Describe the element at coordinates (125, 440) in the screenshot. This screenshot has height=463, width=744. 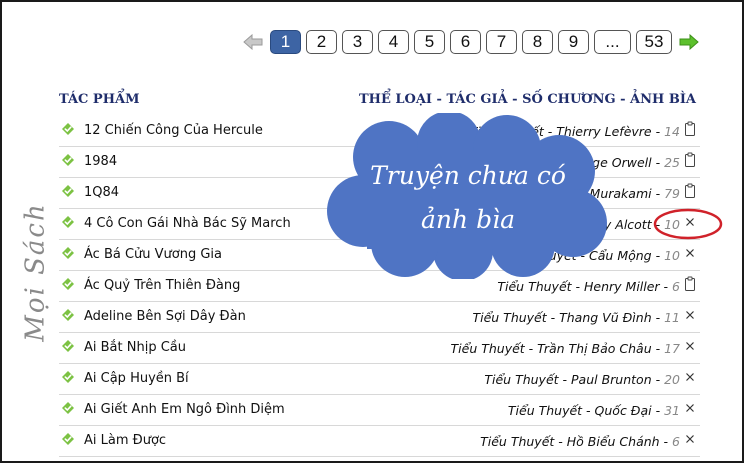
I see `book-title-link: Ai Làm Được` at that location.